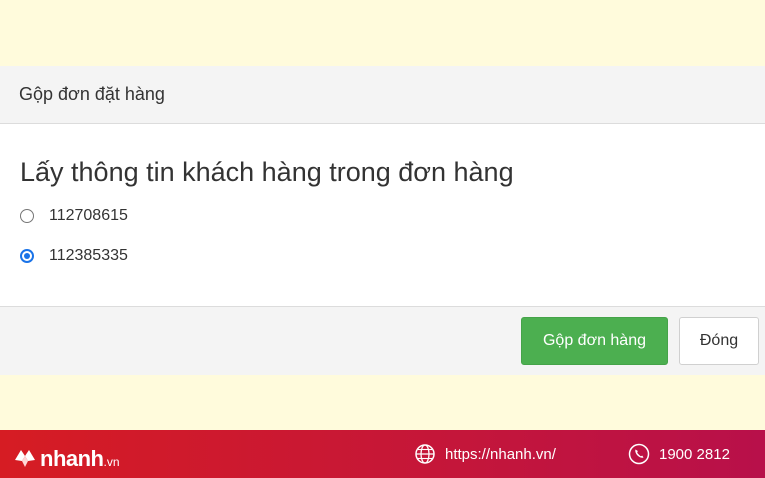 The image size is (765, 478). What do you see at coordinates (27, 216) in the screenshot?
I see `order-option-1-radio` at bounding box center [27, 216].